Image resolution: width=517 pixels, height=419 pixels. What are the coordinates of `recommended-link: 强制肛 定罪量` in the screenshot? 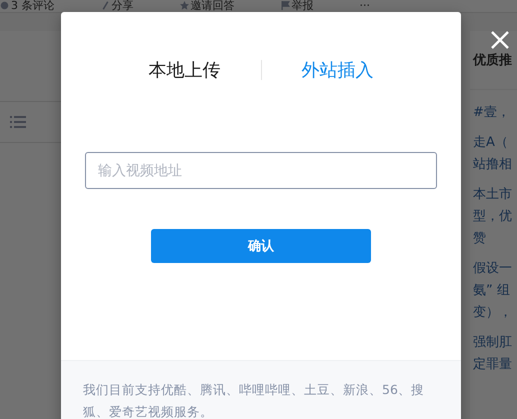 It's located at (493, 358).